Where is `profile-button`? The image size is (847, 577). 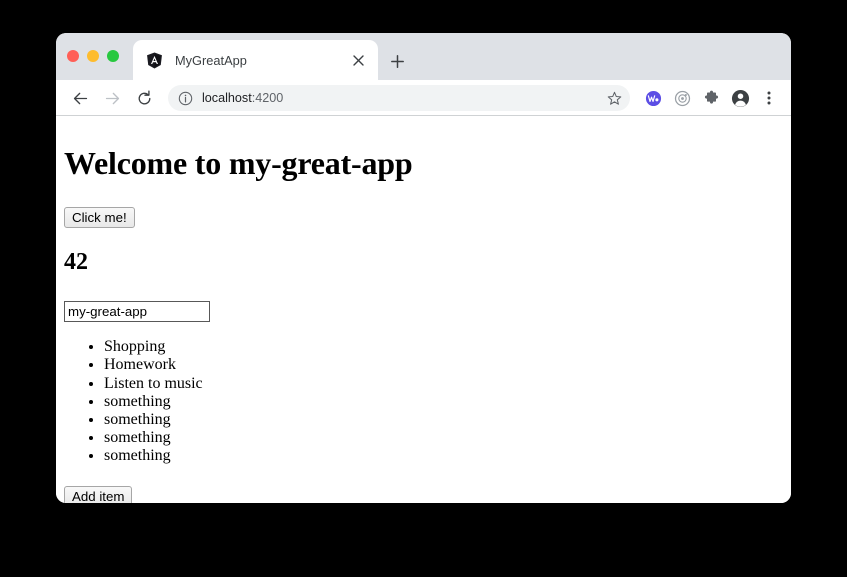
profile-button is located at coordinates (740, 98).